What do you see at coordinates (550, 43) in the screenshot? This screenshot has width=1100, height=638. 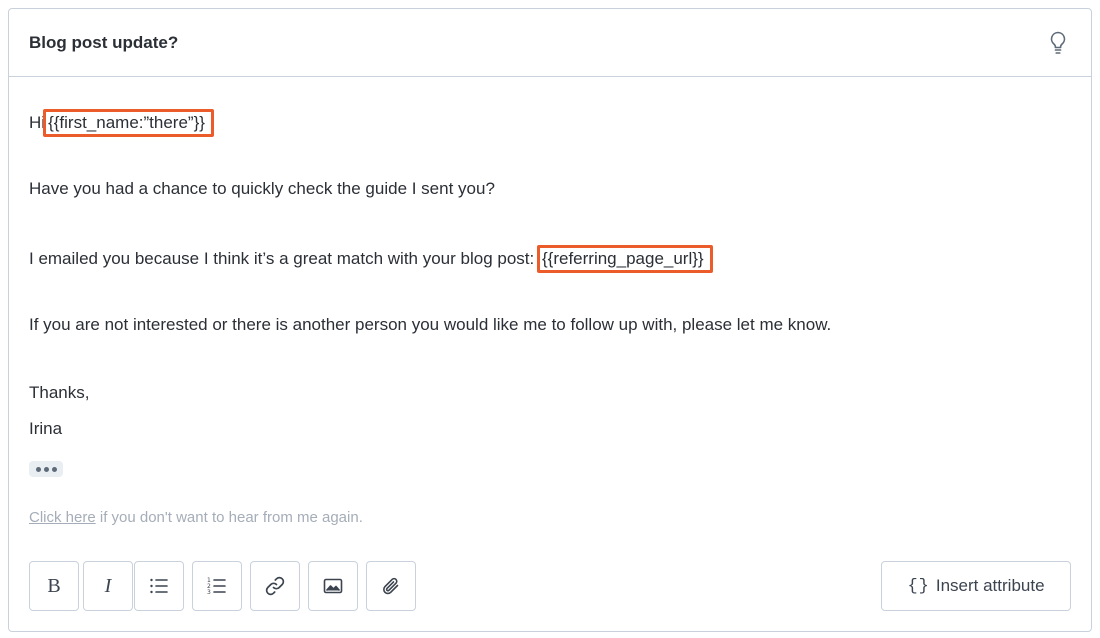 I see `email-header: Blog post update?` at bounding box center [550, 43].